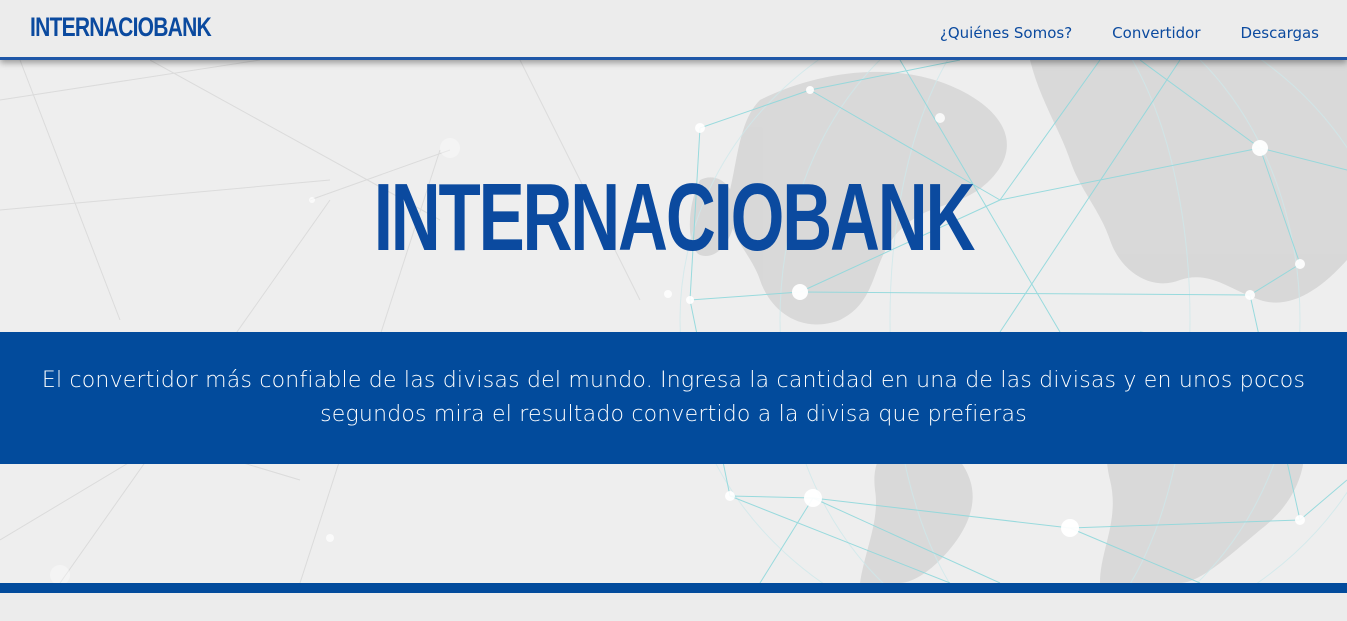 This screenshot has width=1347, height=621. Describe the element at coordinates (673, 588) in the screenshot. I see `bottom-blue-bar` at that location.